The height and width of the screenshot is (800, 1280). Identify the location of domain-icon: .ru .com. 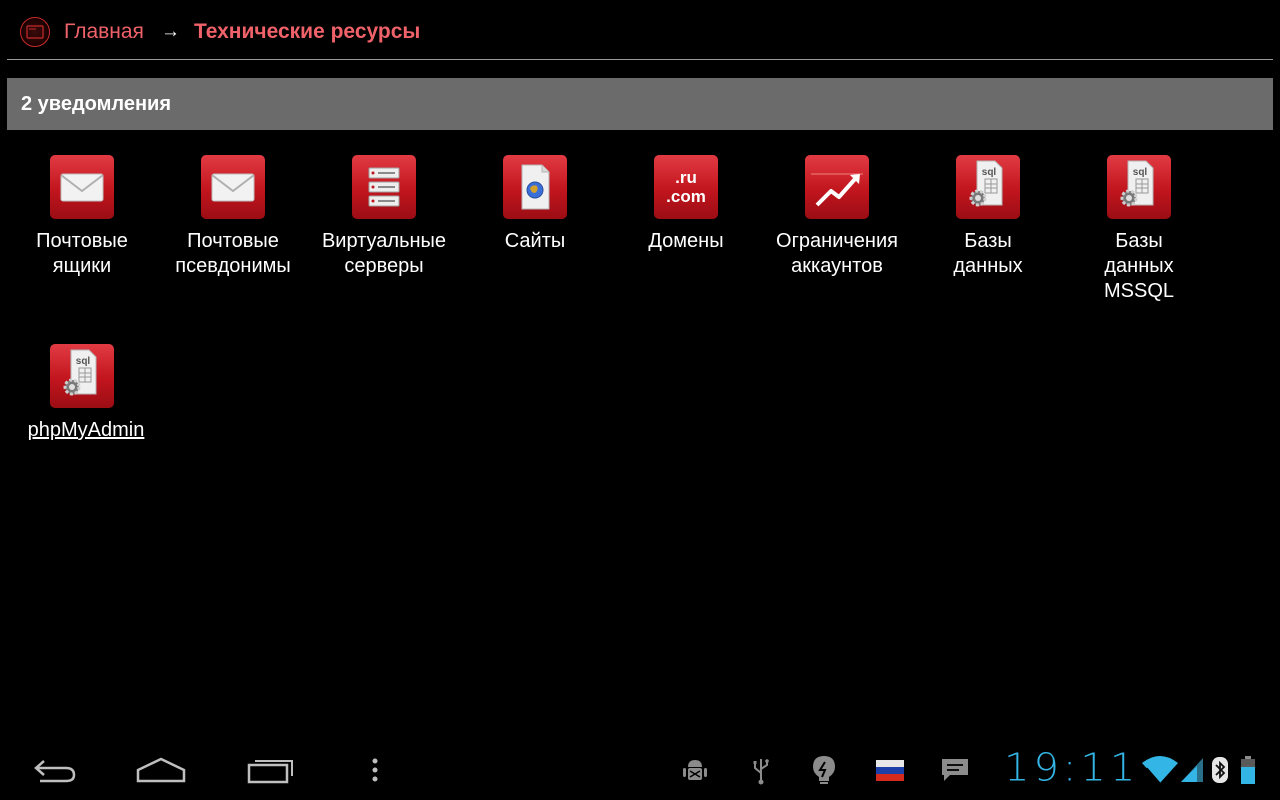
(686, 187).